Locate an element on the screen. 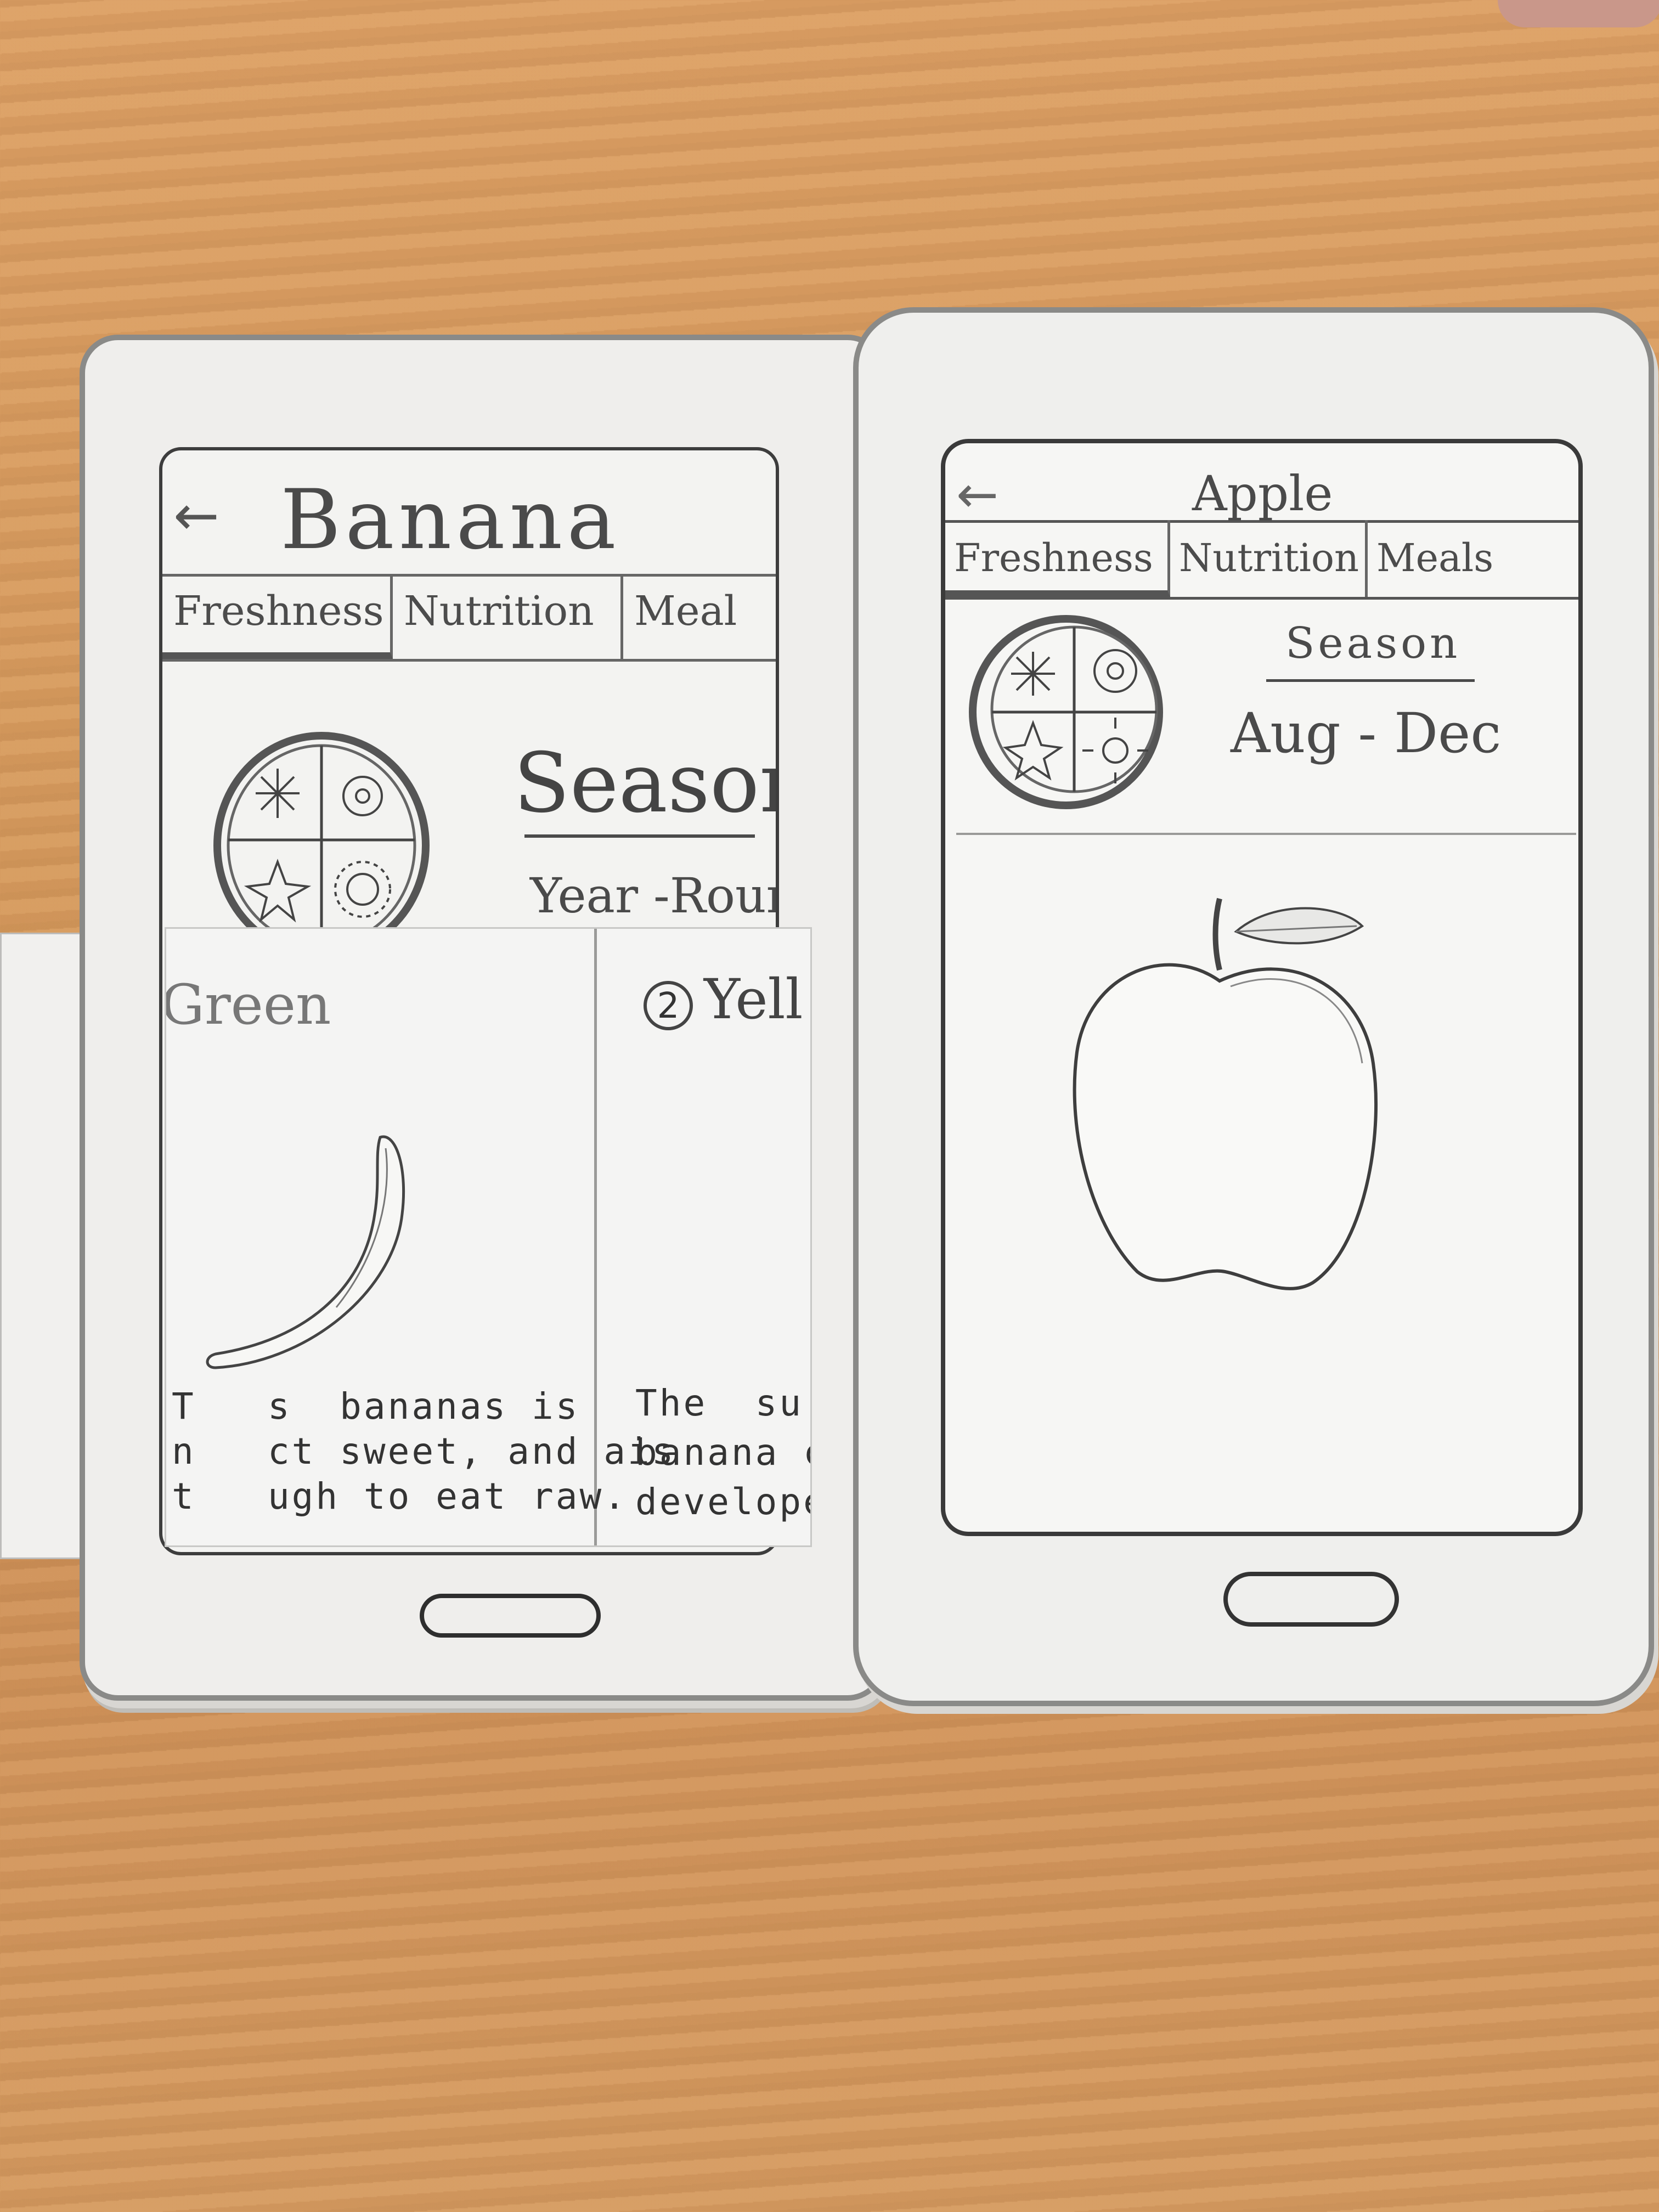  tab-bar: Freshness Nutrition Meal is located at coordinates (469, 618).